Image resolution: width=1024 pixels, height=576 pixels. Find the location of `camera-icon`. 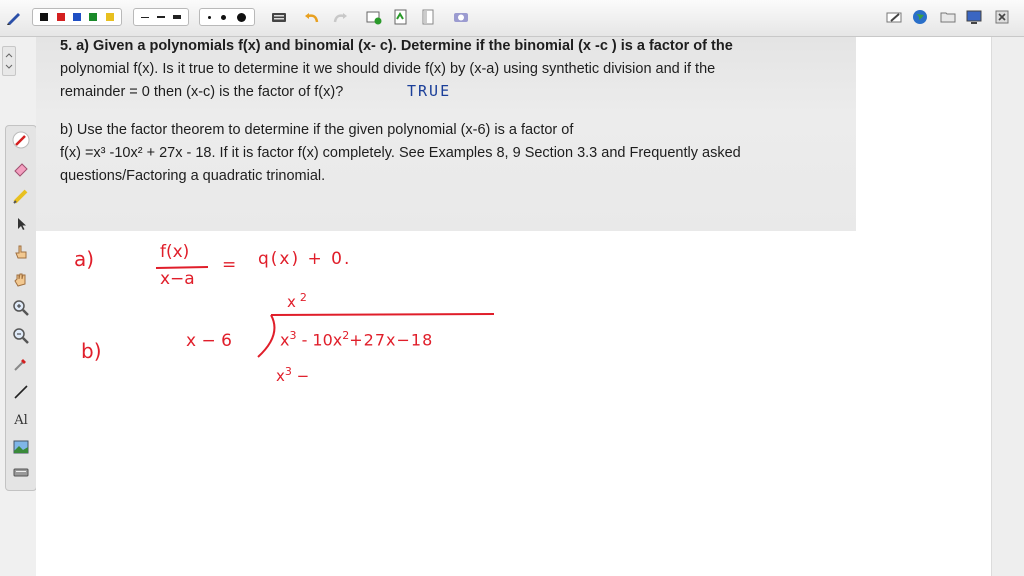

camera-icon is located at coordinates (461, 17).